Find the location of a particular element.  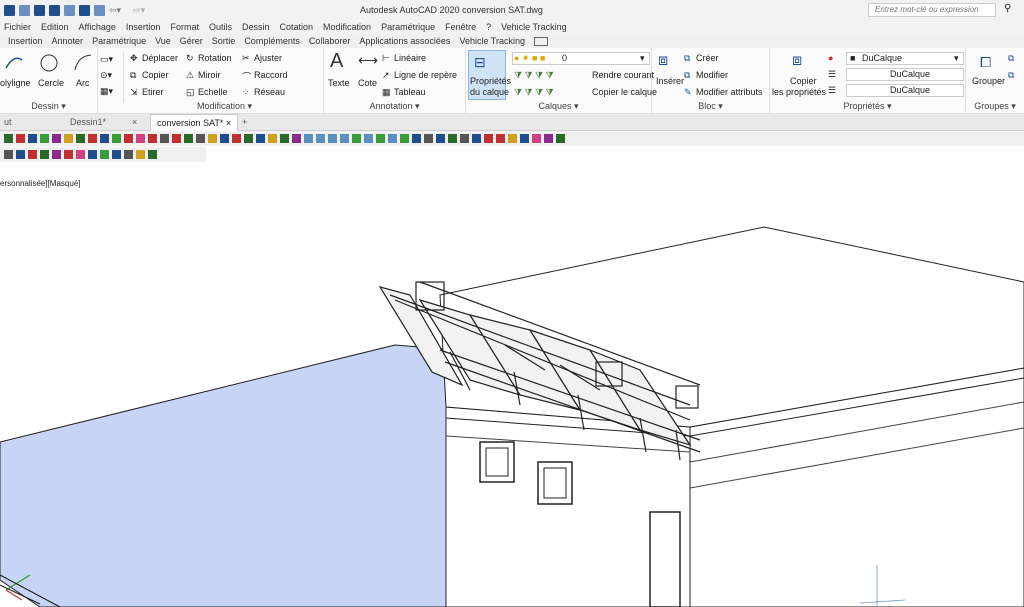

panel-title-proprietes: Propriétés ▾ is located at coordinates (867, 106).